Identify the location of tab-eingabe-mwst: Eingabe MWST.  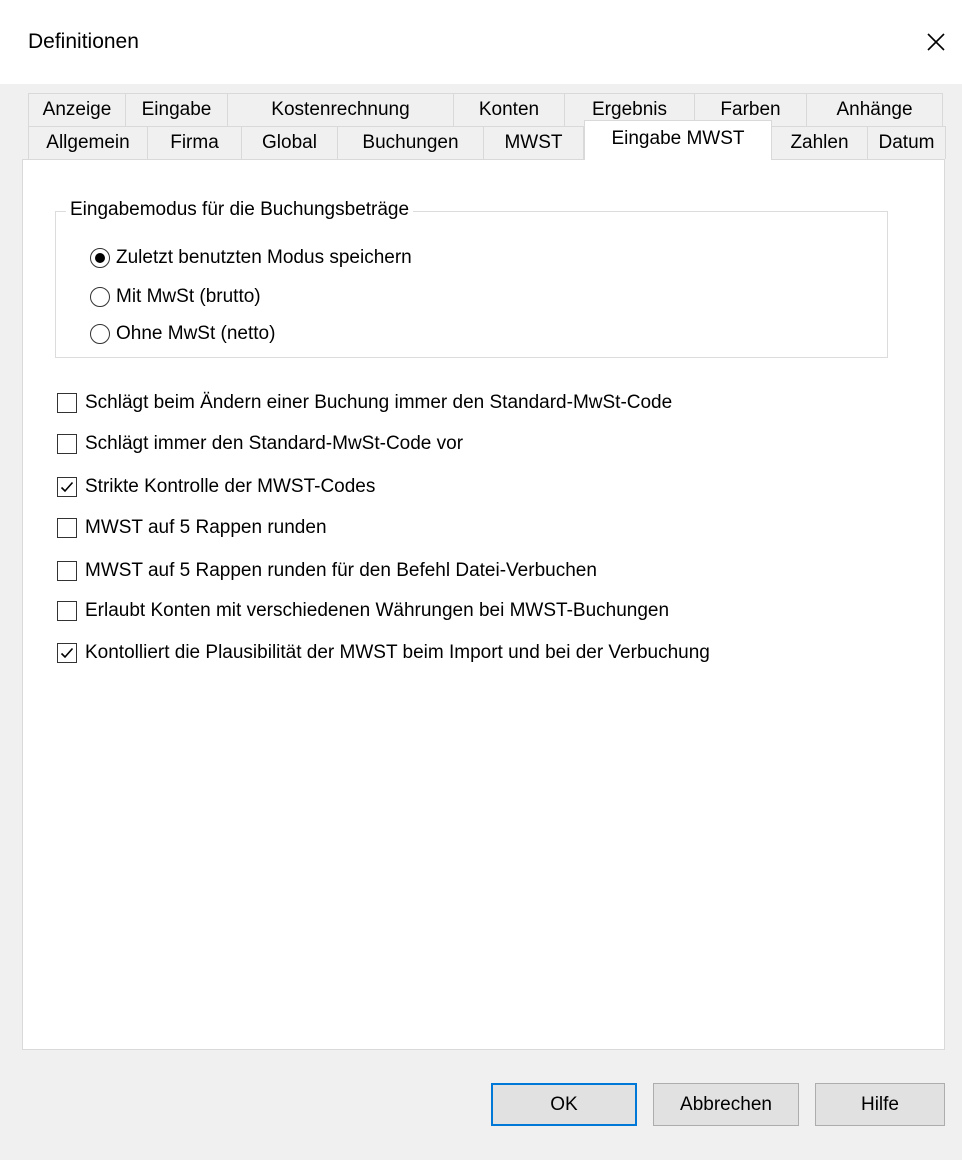
(678, 140).